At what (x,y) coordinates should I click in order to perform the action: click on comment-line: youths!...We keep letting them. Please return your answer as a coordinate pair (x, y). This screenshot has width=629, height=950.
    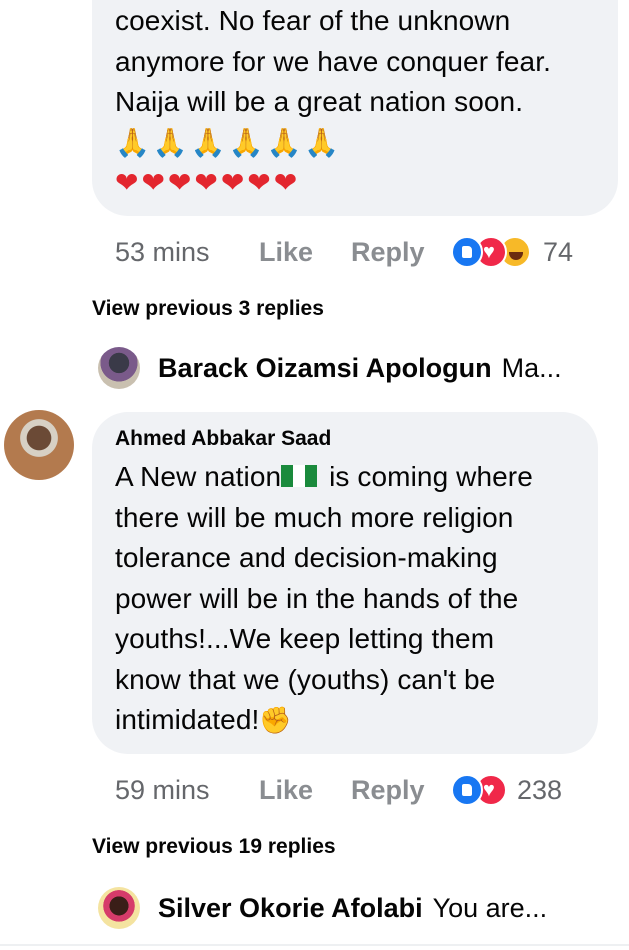
    Looking at the image, I should click on (305, 638).